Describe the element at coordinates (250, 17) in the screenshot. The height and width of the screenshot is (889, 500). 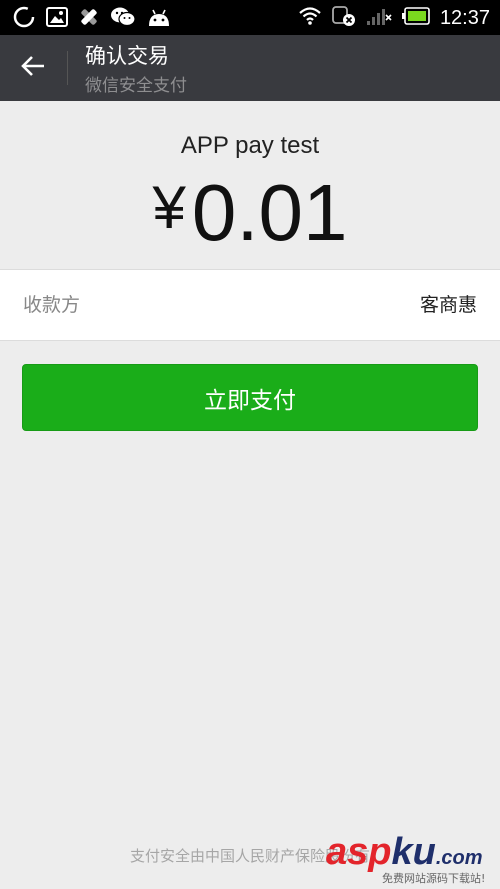
I see `status-bar: 12:37` at that location.